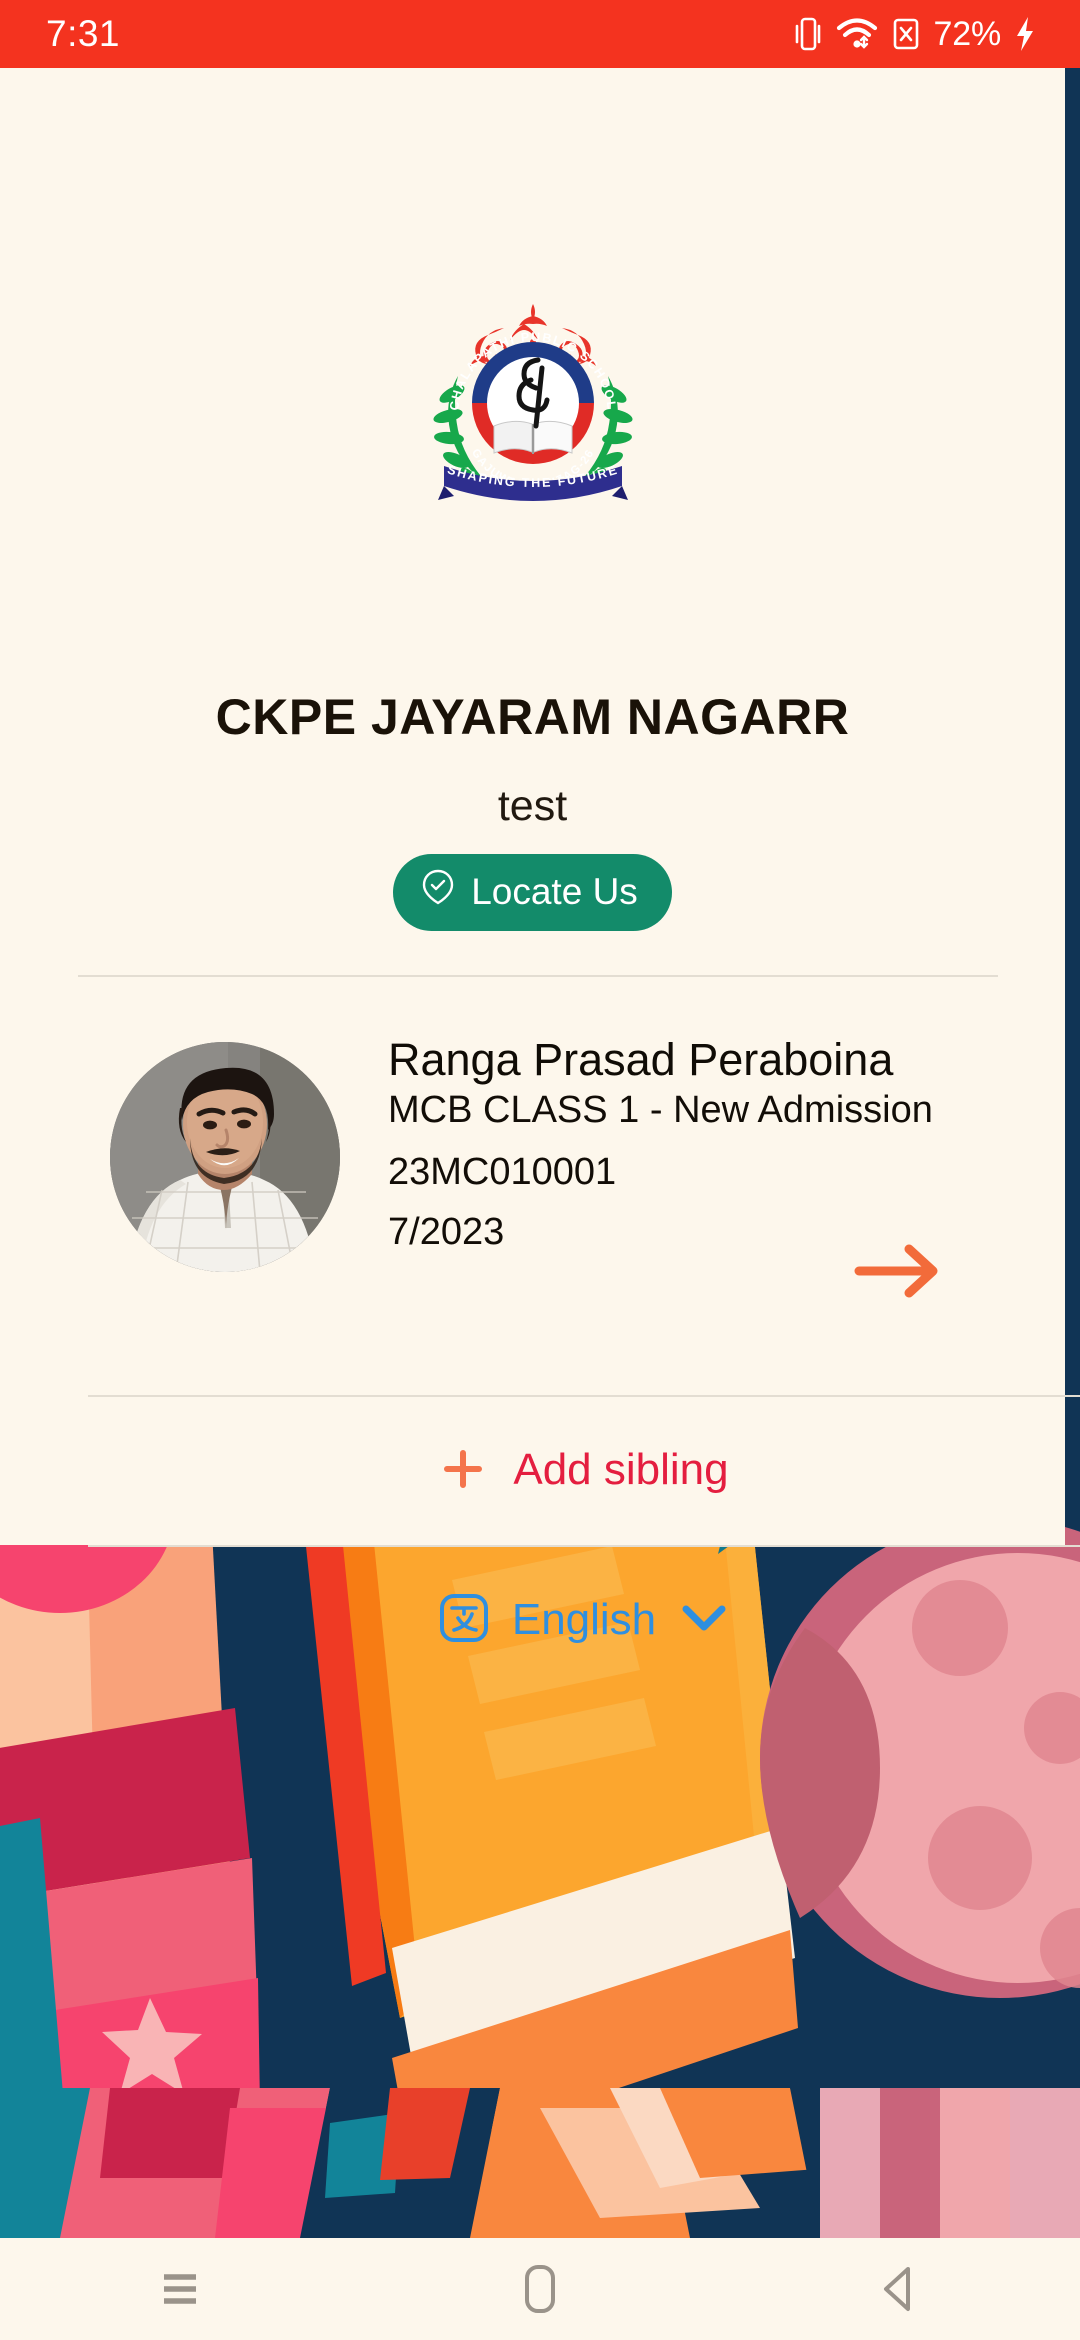  Describe the element at coordinates (857, 34) in the screenshot. I see `wifi-icon` at that location.